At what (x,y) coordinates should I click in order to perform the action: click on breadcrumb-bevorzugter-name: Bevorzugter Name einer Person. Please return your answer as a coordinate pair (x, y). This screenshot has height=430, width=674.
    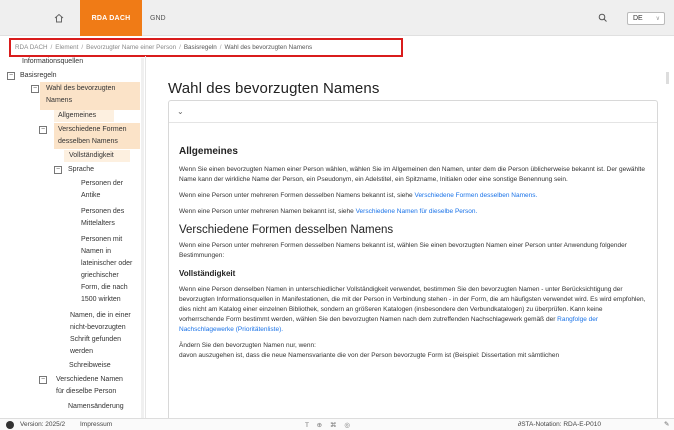
    Looking at the image, I should click on (131, 47).